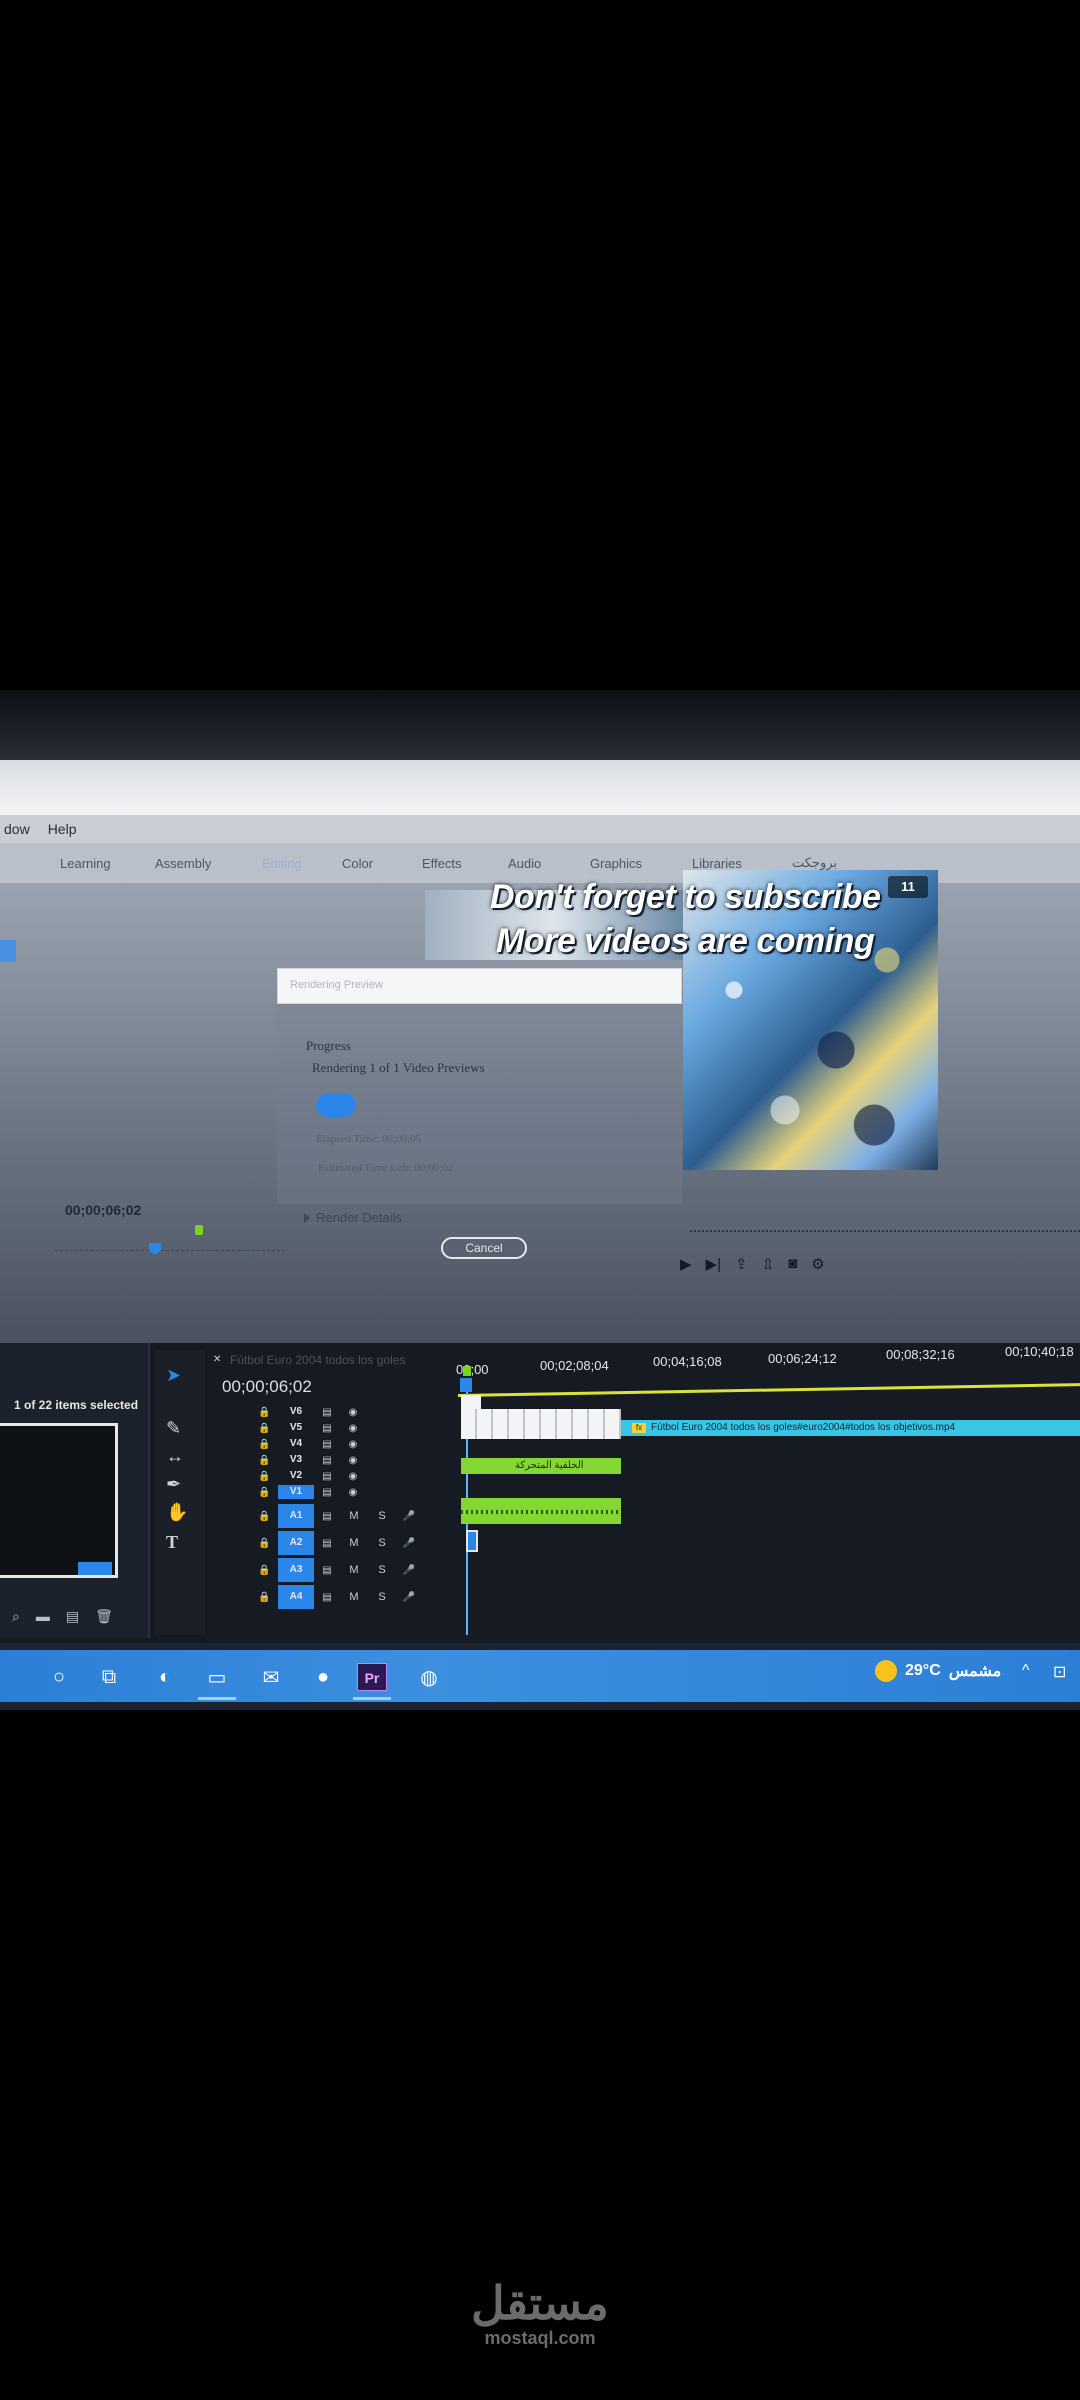 The height and width of the screenshot is (2400, 1080). I want to click on panel-edge-tab, so click(8, 951).